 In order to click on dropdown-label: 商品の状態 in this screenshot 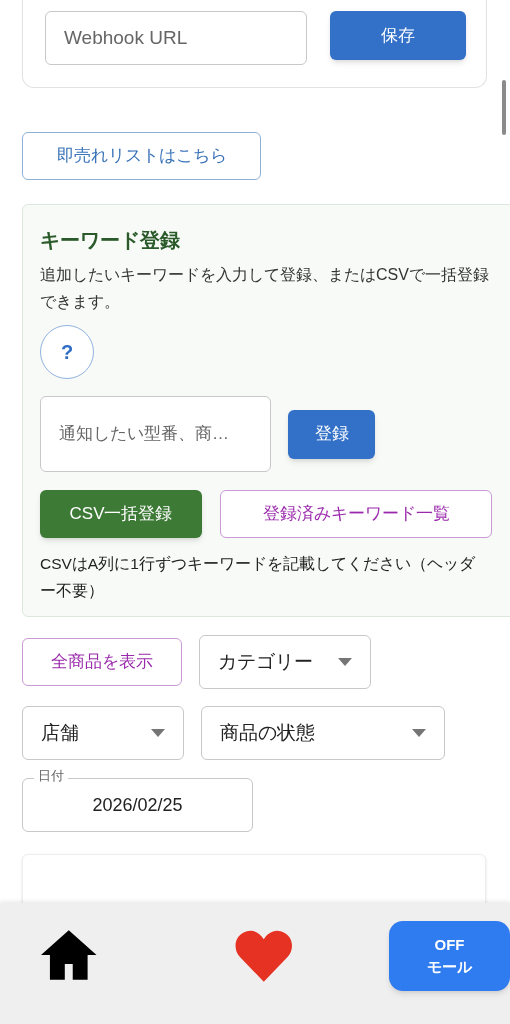, I will do `click(267, 732)`.